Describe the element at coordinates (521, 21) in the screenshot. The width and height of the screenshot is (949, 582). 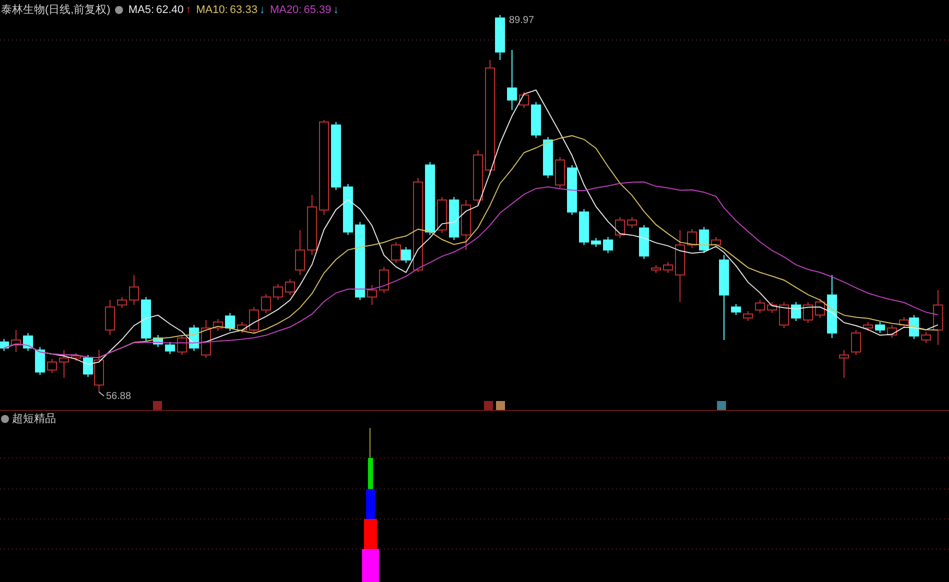
I see `high-price-label: 89.97` at that location.